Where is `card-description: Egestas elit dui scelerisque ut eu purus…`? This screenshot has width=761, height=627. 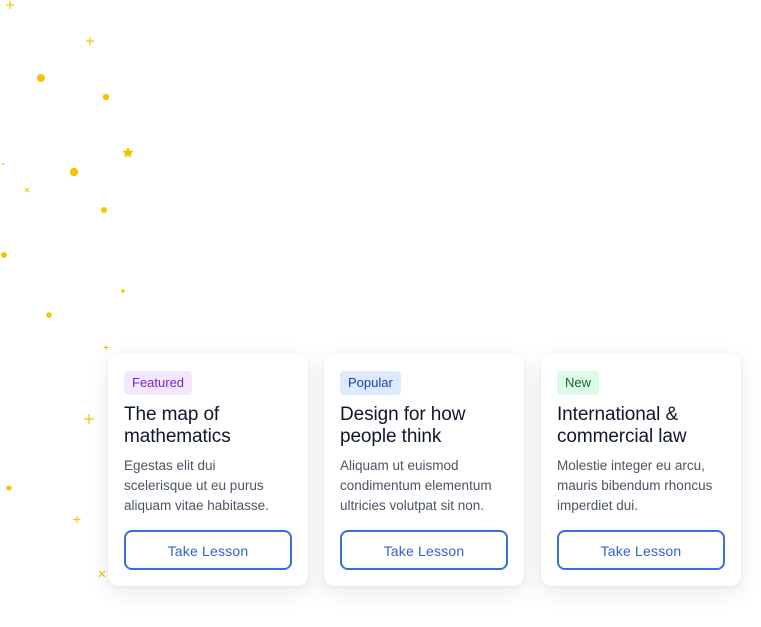
card-description: Egestas elit dui scelerisque ut eu purus… is located at coordinates (208, 486).